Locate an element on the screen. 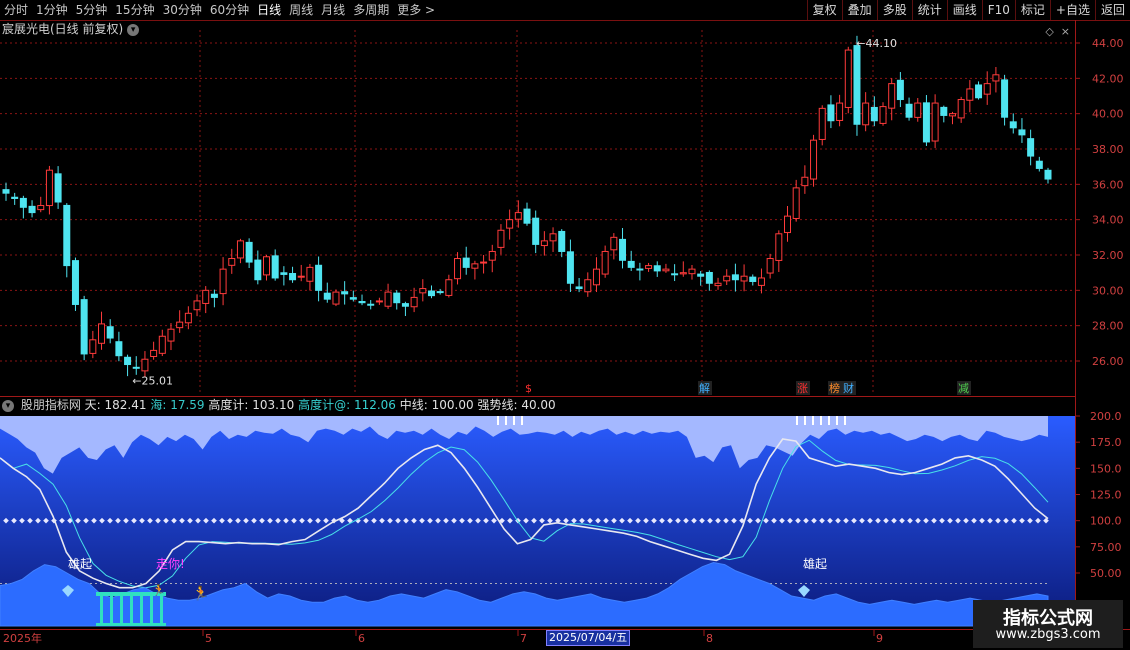 The width and height of the screenshot is (1130, 650). date-axis: 2025年 5 6 7 8 9 is located at coordinates (443, 637).